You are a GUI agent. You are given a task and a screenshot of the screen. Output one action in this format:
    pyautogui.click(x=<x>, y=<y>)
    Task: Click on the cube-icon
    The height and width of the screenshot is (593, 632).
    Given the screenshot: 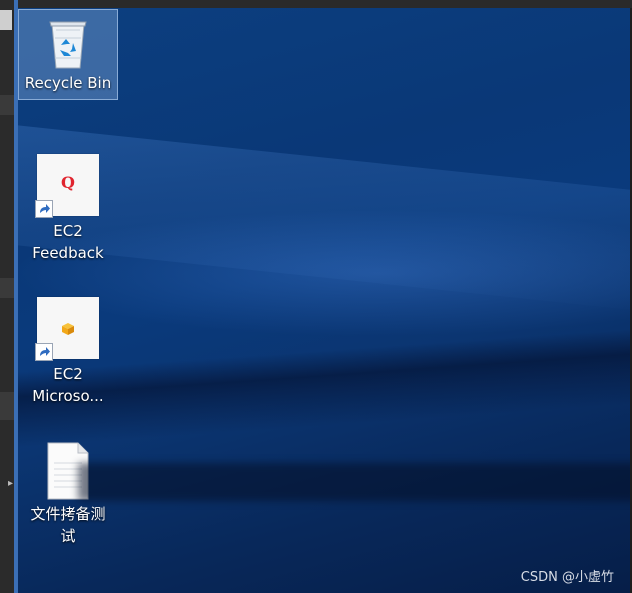 What is the action you would take?
    pyautogui.click(x=68, y=331)
    